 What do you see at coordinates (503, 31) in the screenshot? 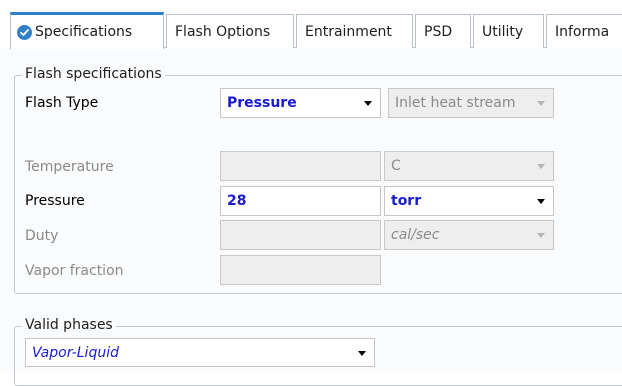
I see `tab-label: Utility` at bounding box center [503, 31].